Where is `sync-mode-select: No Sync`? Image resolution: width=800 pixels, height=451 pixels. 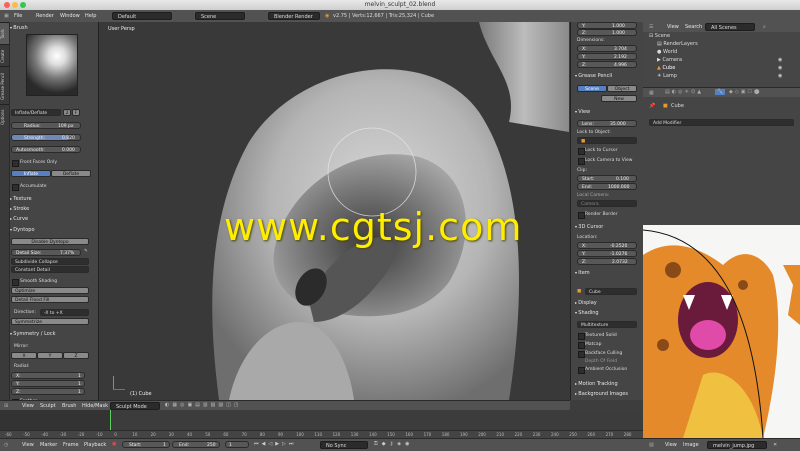 sync-mode-select: No Sync is located at coordinates (344, 445).